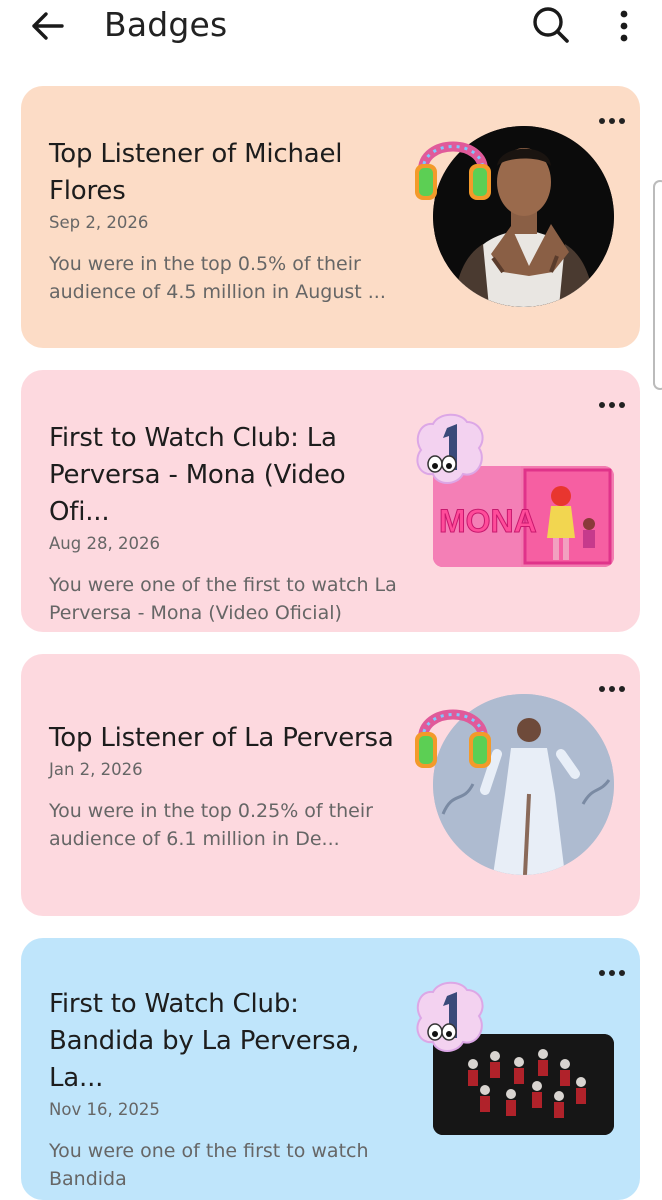 Image resolution: width=662 pixels, height=1200 pixels. I want to click on badge-date: Nov 16, 2025, so click(104, 1109).